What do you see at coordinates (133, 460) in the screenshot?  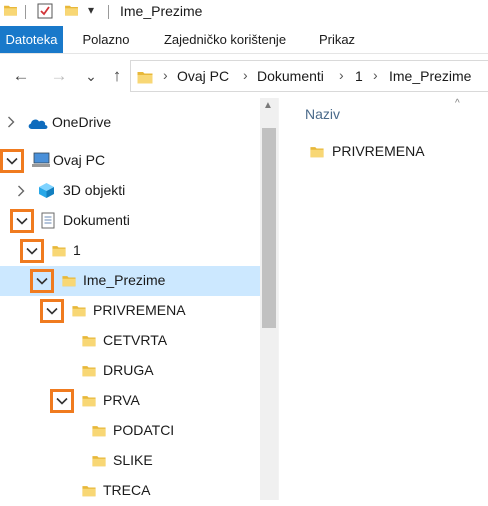 I see `tree-item-label: SLIKE` at bounding box center [133, 460].